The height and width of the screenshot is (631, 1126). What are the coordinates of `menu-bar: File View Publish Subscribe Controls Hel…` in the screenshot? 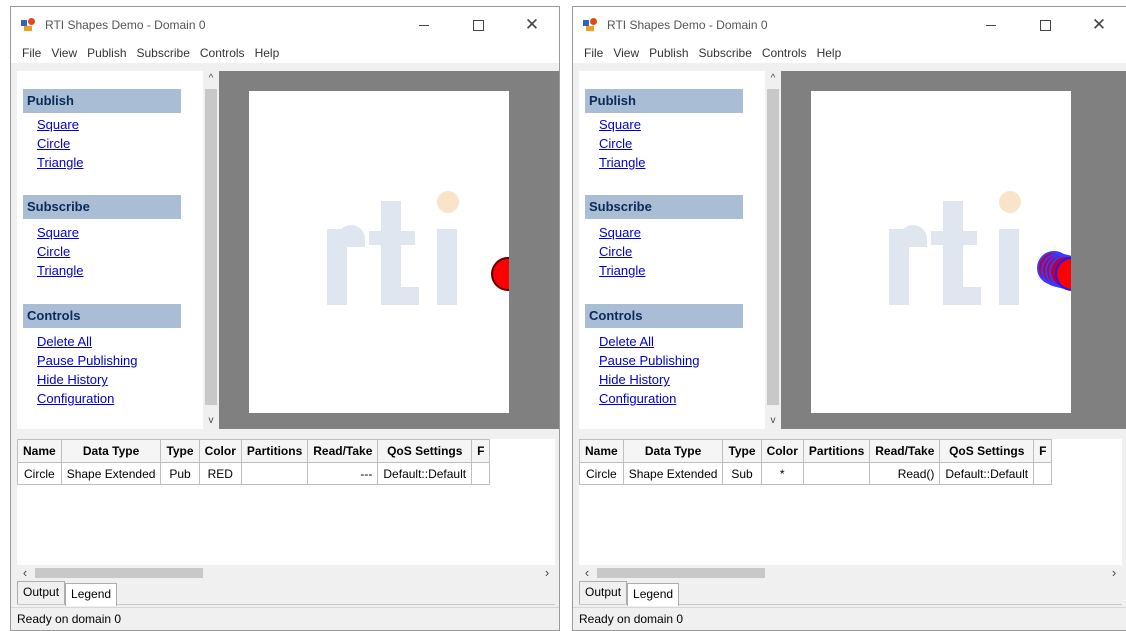 It's located at (285, 53).